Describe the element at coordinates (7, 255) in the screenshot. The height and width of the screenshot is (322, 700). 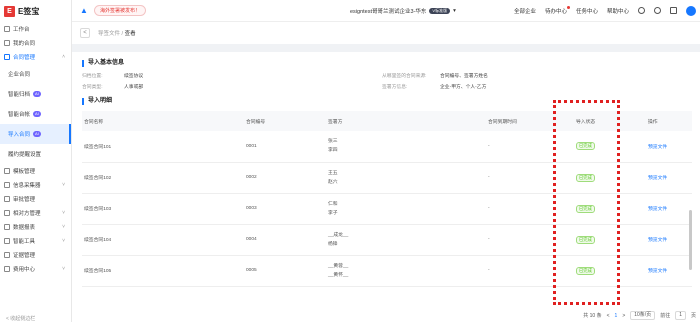
I see `evidence-icon` at that location.